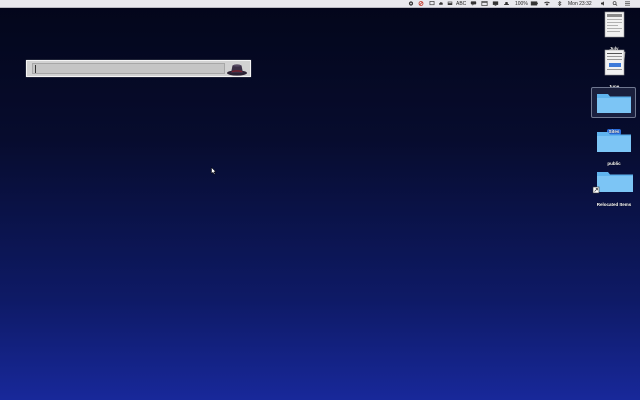 The height and width of the screenshot is (400, 640). What do you see at coordinates (506, 3) in the screenshot?
I see `hat-icon` at bounding box center [506, 3].